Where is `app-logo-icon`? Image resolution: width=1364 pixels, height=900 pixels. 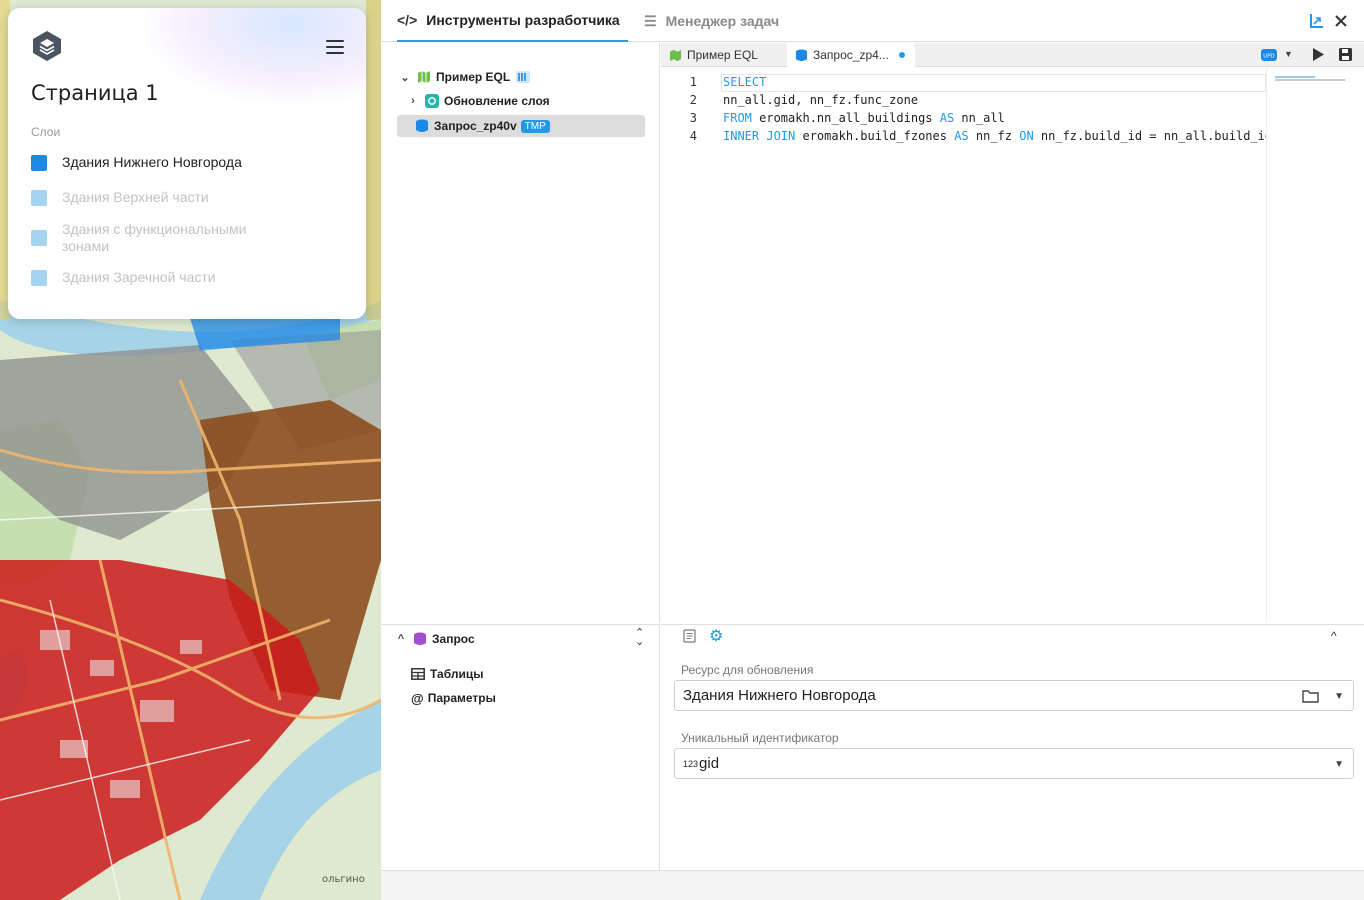 app-logo-icon is located at coordinates (47, 46).